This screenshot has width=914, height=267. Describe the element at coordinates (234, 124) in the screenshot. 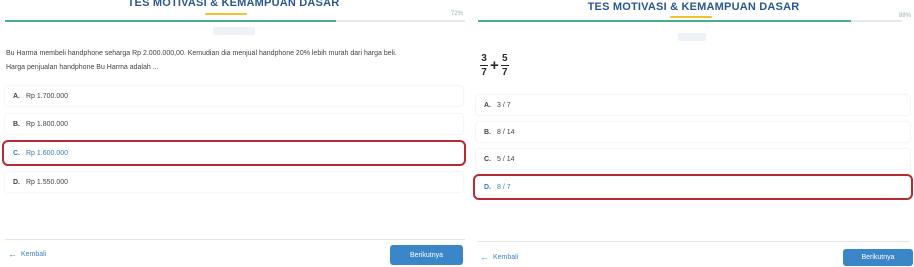

I see `option-b: B. Rp 1.800.000` at that location.